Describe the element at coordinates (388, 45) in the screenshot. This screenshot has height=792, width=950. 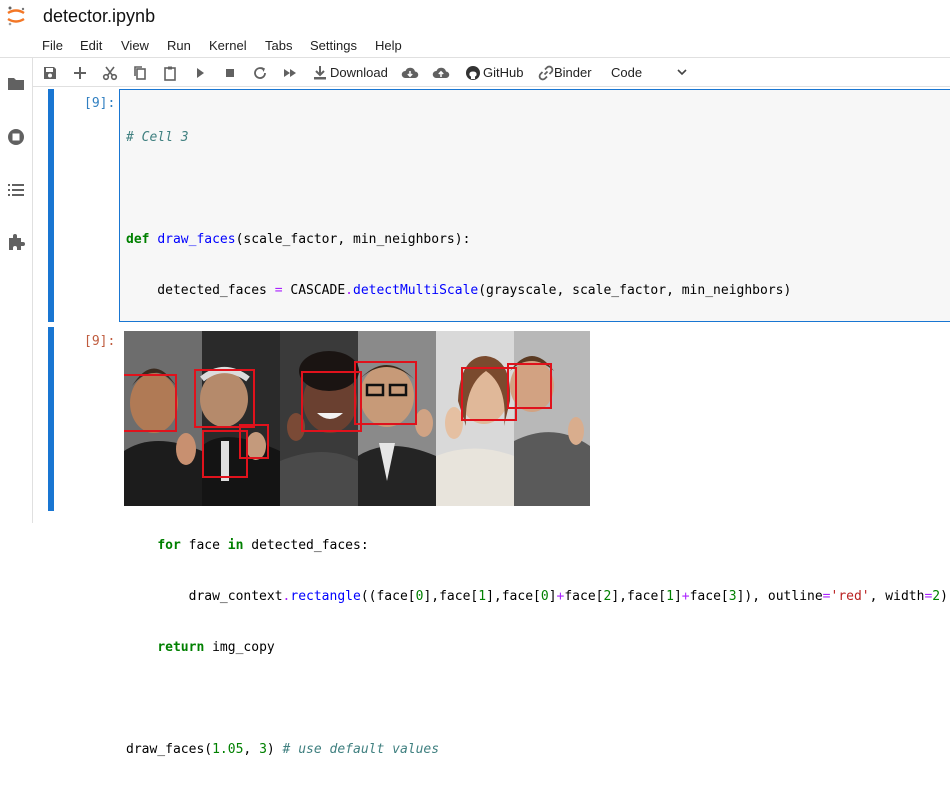
I see `menu-help: Help` at that location.